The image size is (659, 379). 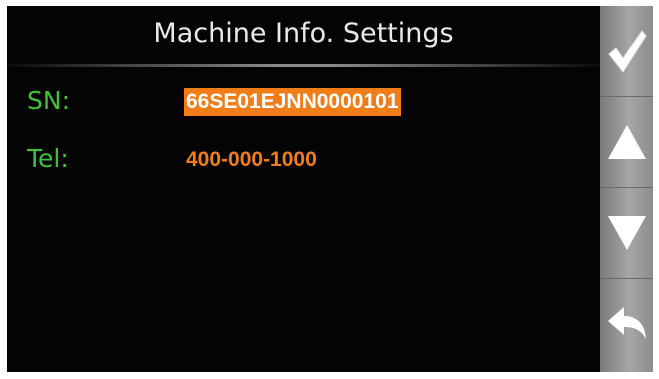 I want to click on checkmark-icon, so click(x=627, y=51).